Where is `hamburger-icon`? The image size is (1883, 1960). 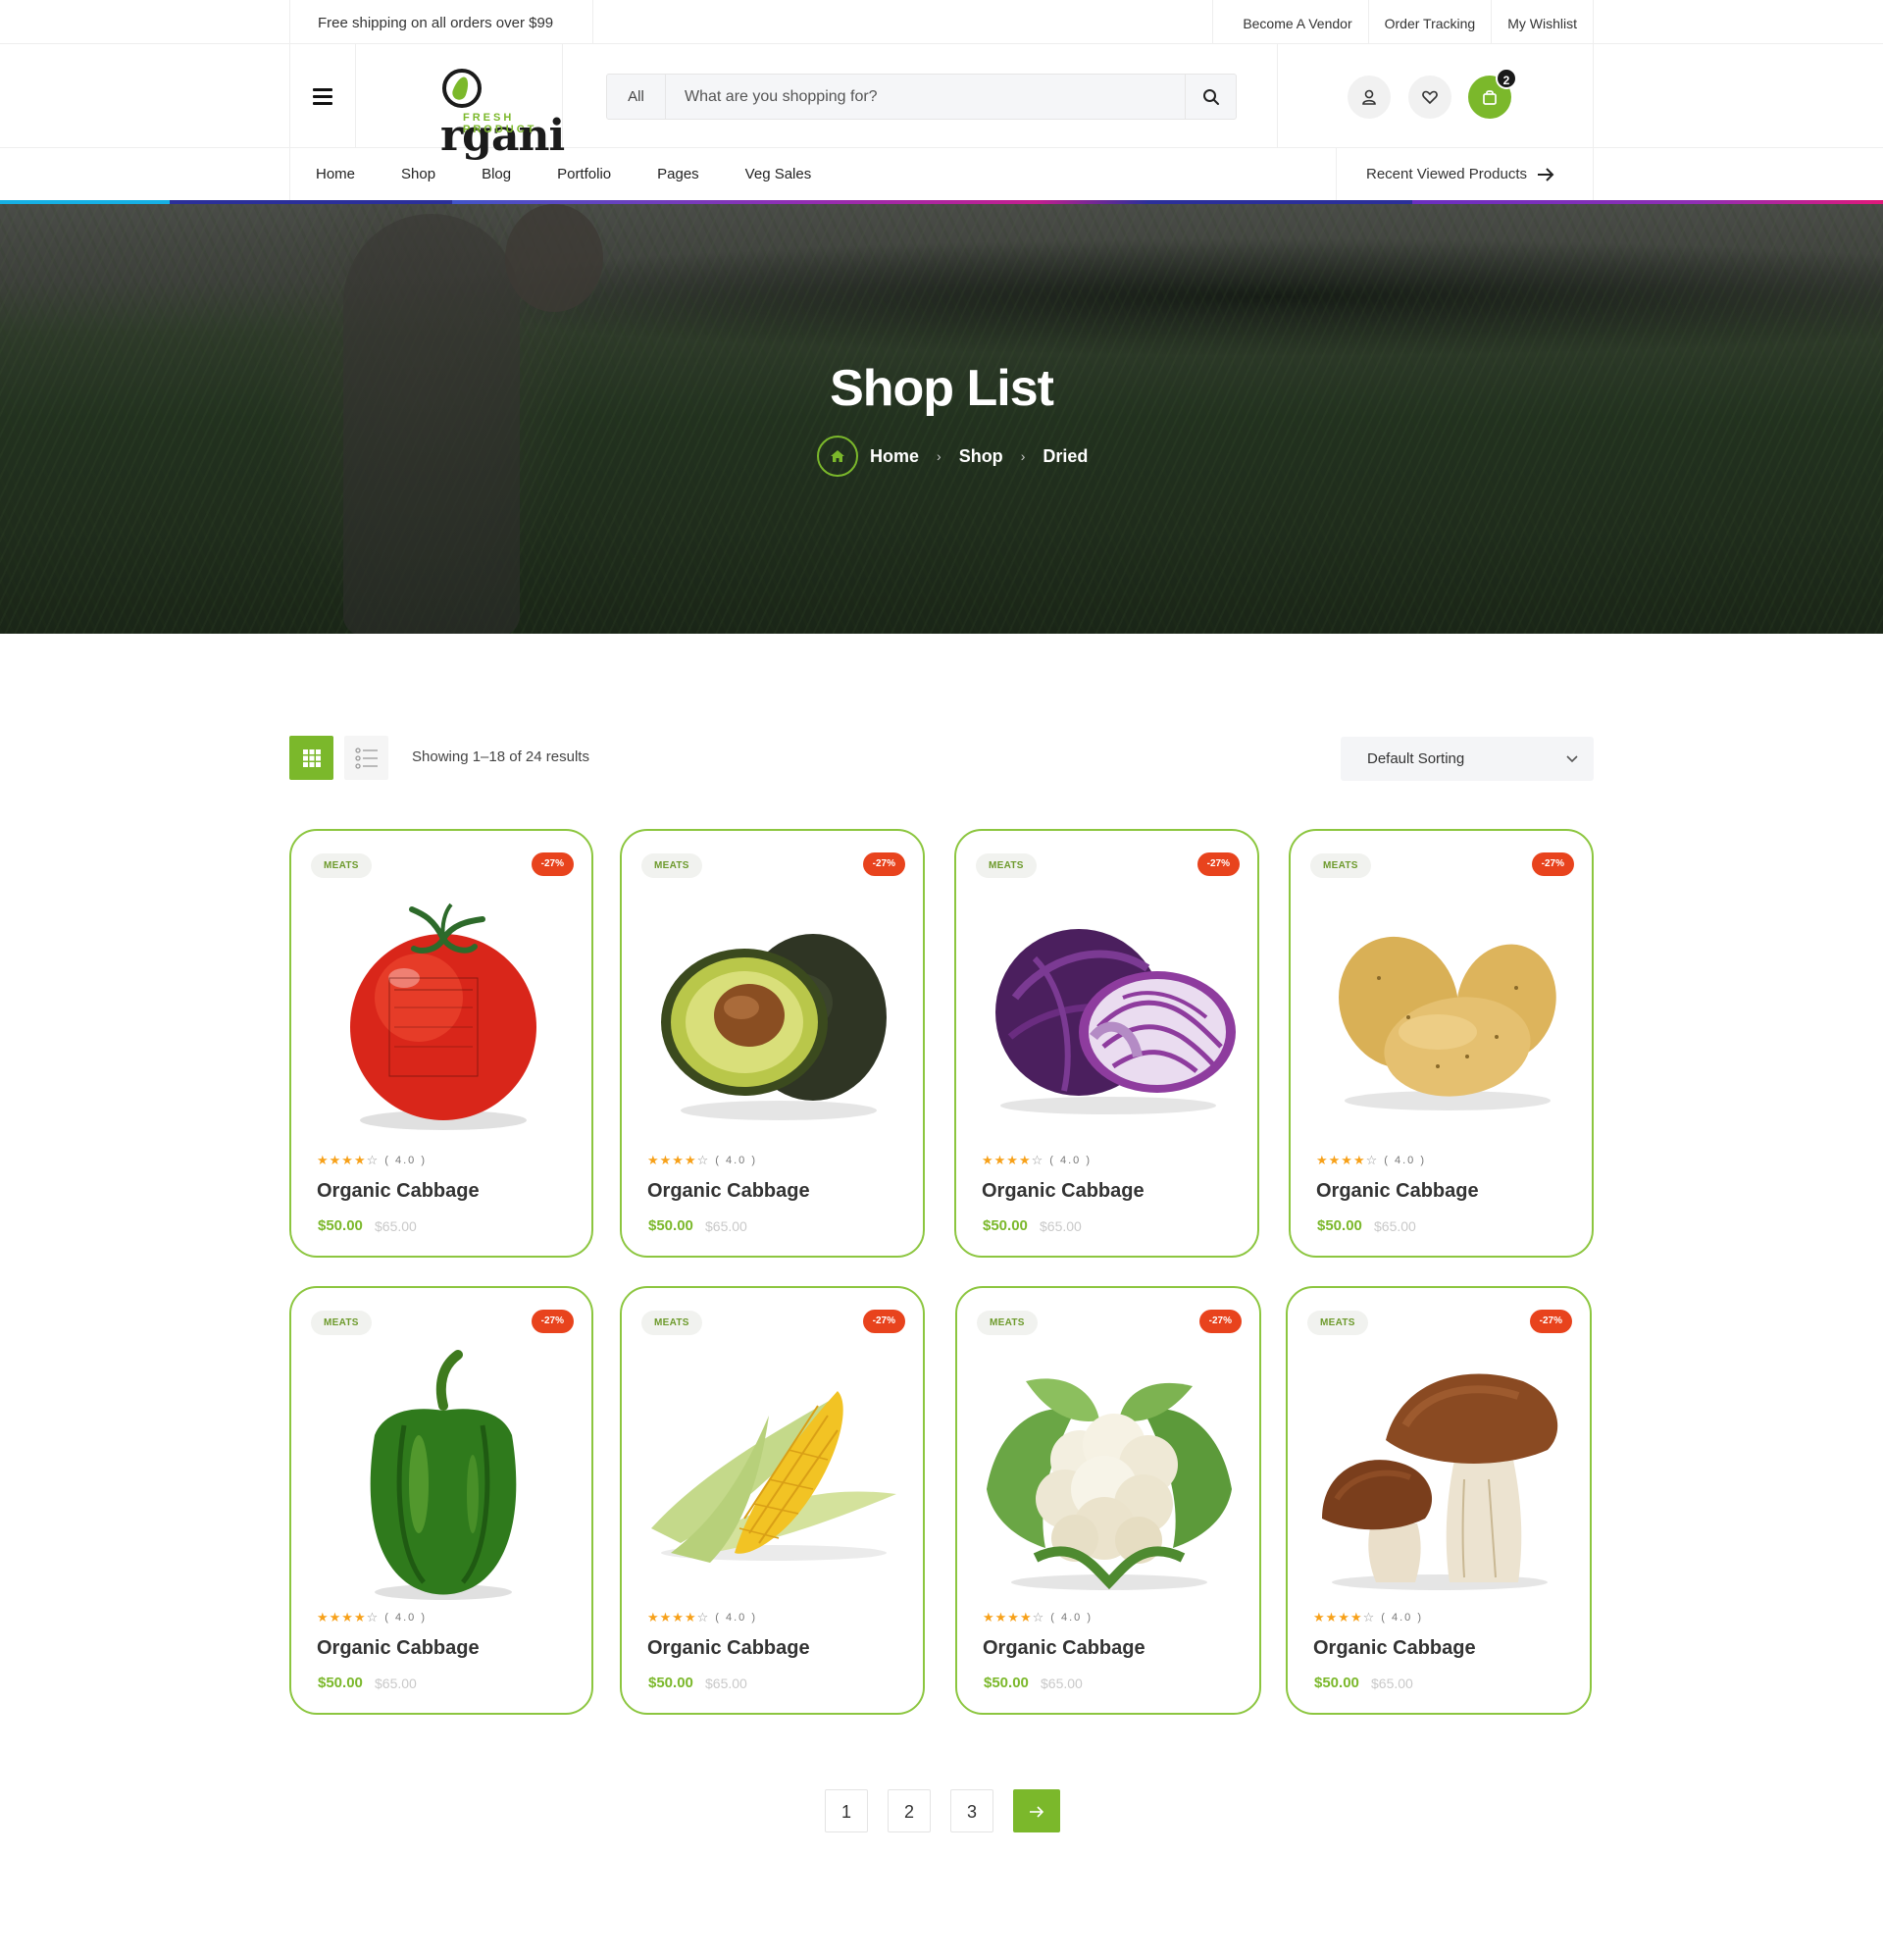 hamburger-icon is located at coordinates (322, 96).